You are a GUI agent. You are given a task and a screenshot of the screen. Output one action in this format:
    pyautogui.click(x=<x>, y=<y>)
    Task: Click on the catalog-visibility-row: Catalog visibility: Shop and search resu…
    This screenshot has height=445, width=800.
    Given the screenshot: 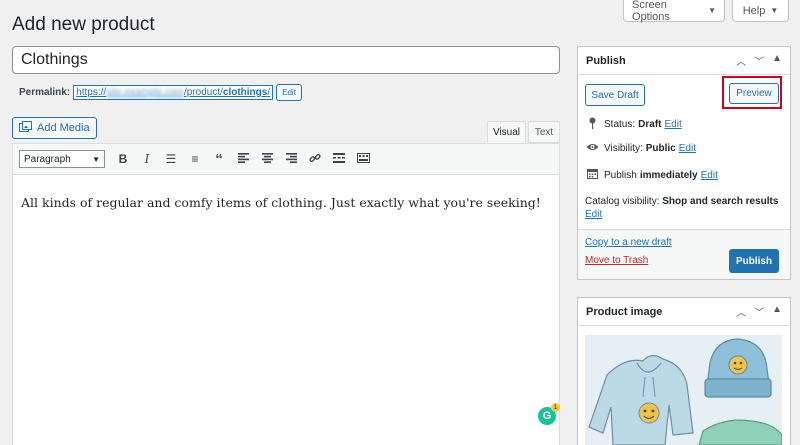 What is the action you would take?
    pyautogui.click(x=682, y=208)
    